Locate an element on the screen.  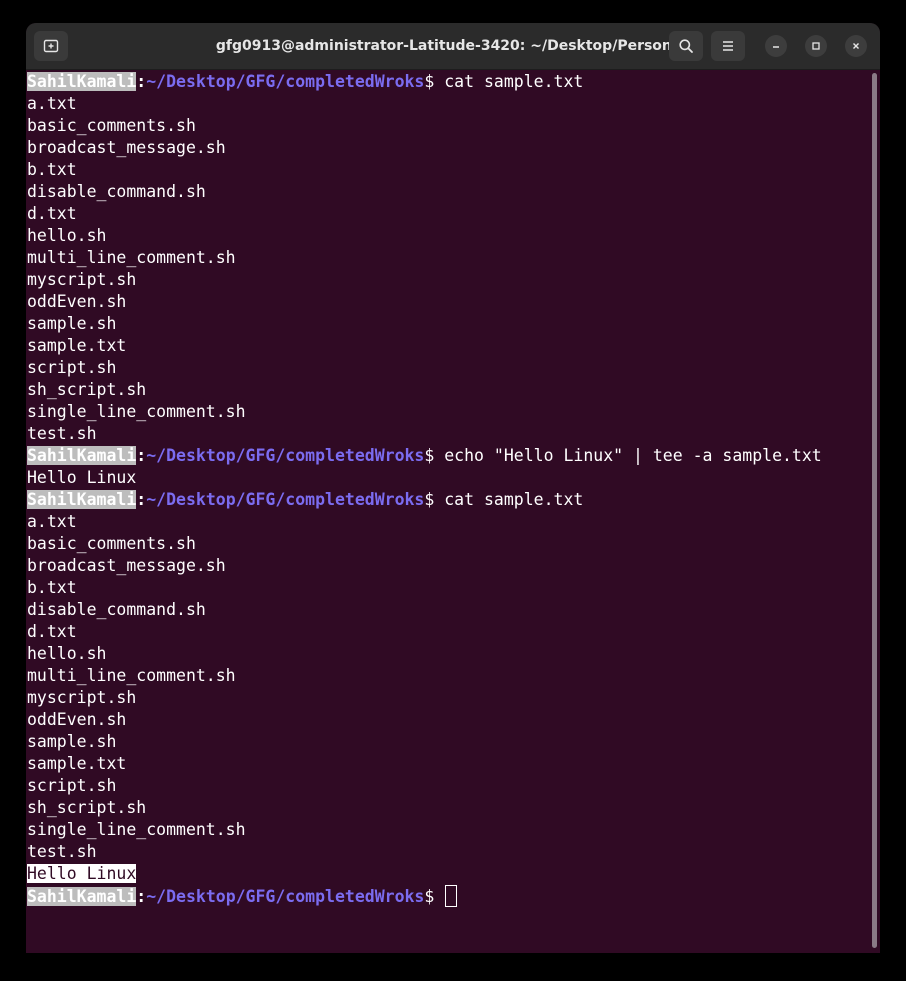
search-button is located at coordinates (686, 46).